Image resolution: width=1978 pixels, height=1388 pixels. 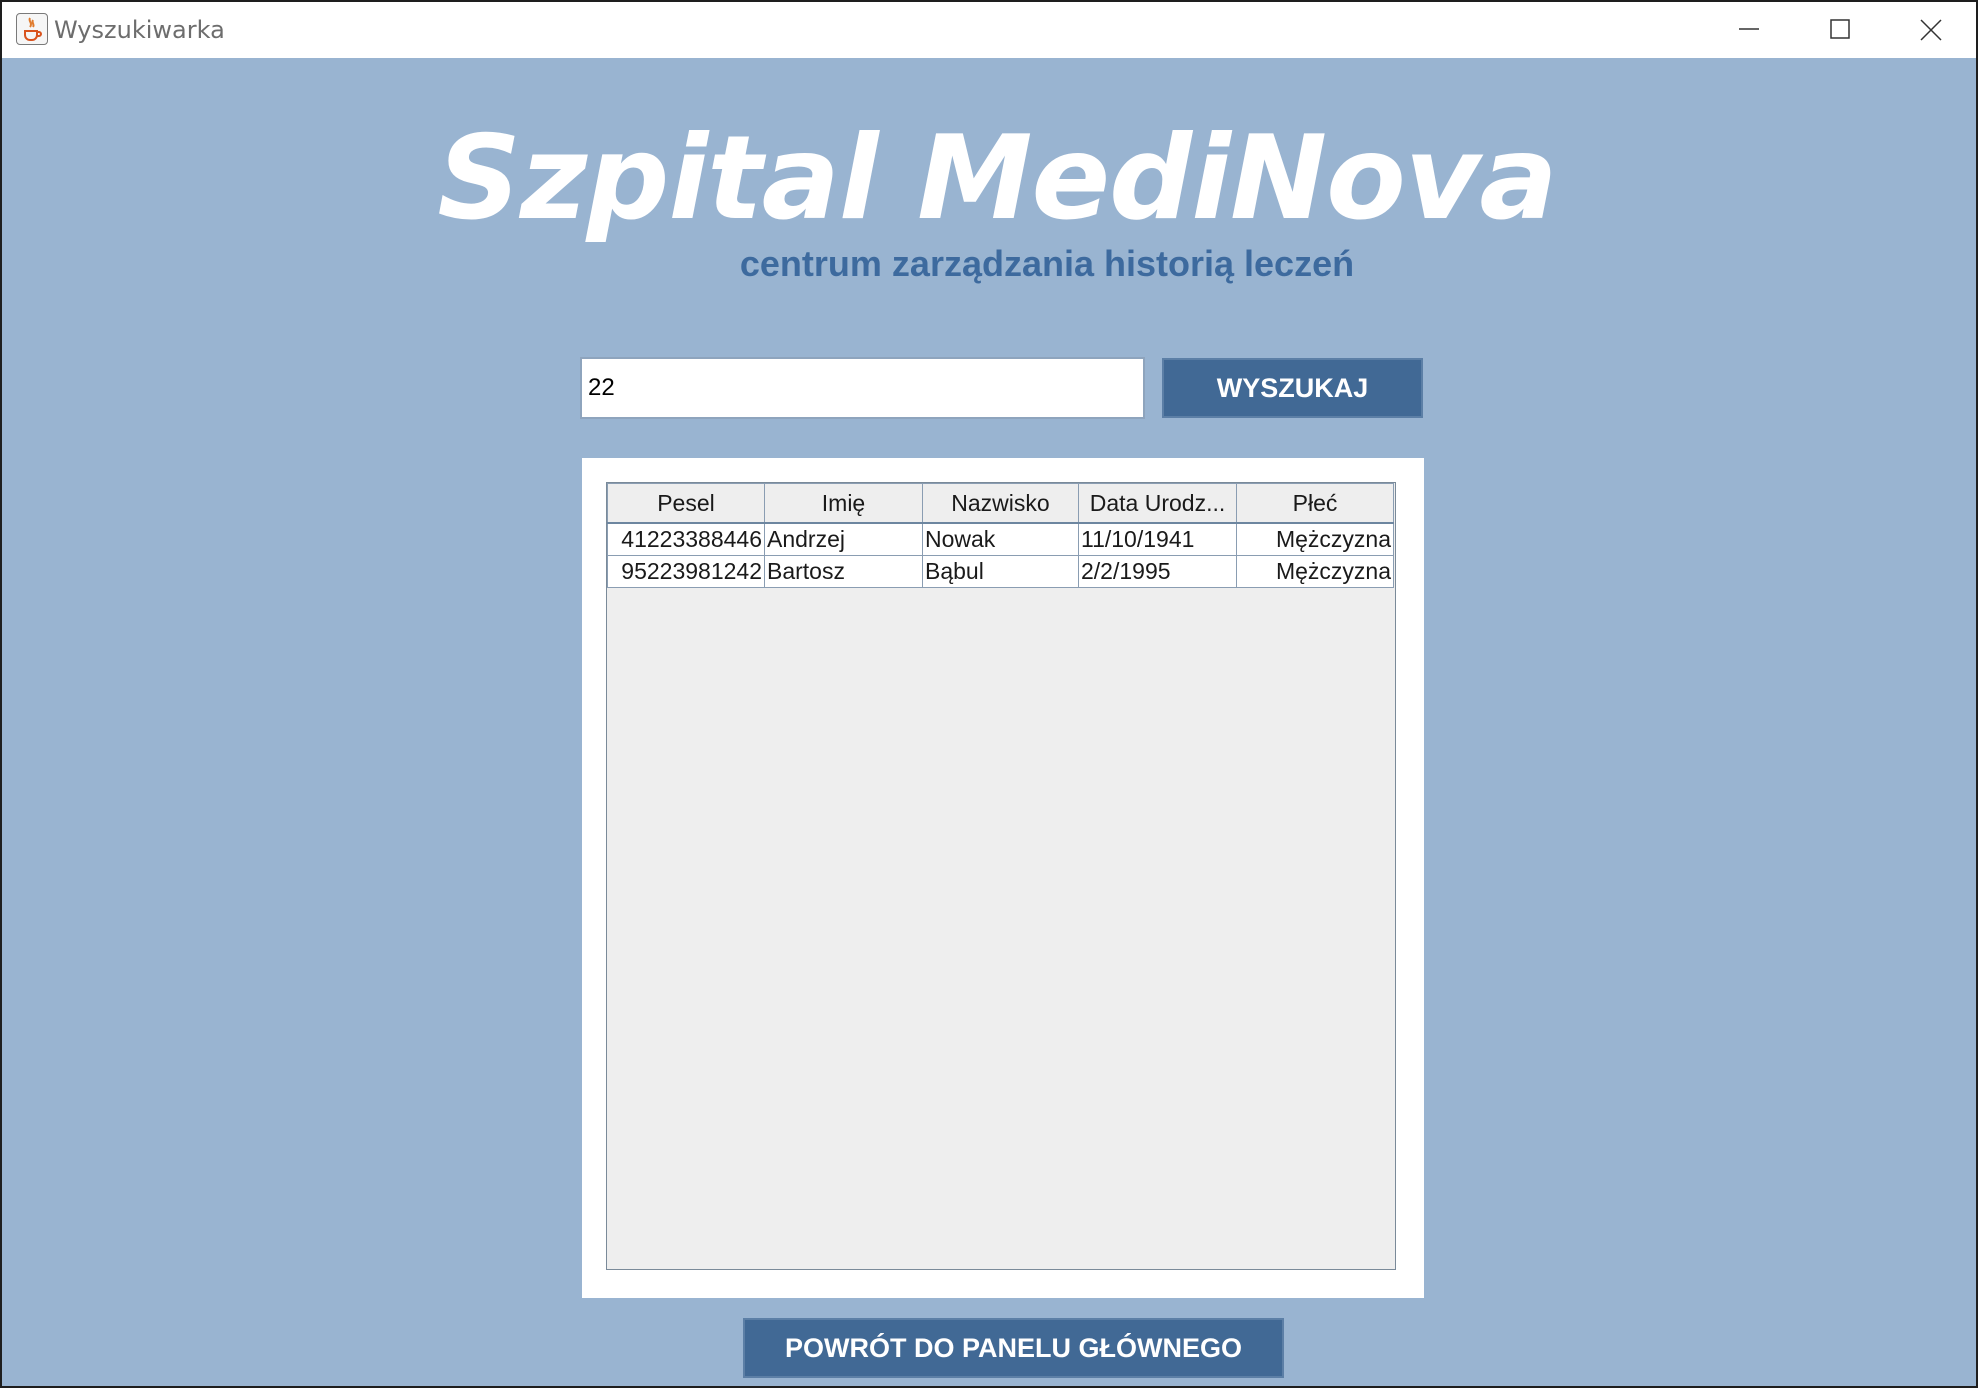 What do you see at coordinates (686, 539) in the screenshot?
I see `cell-pesel: 41223388446` at bounding box center [686, 539].